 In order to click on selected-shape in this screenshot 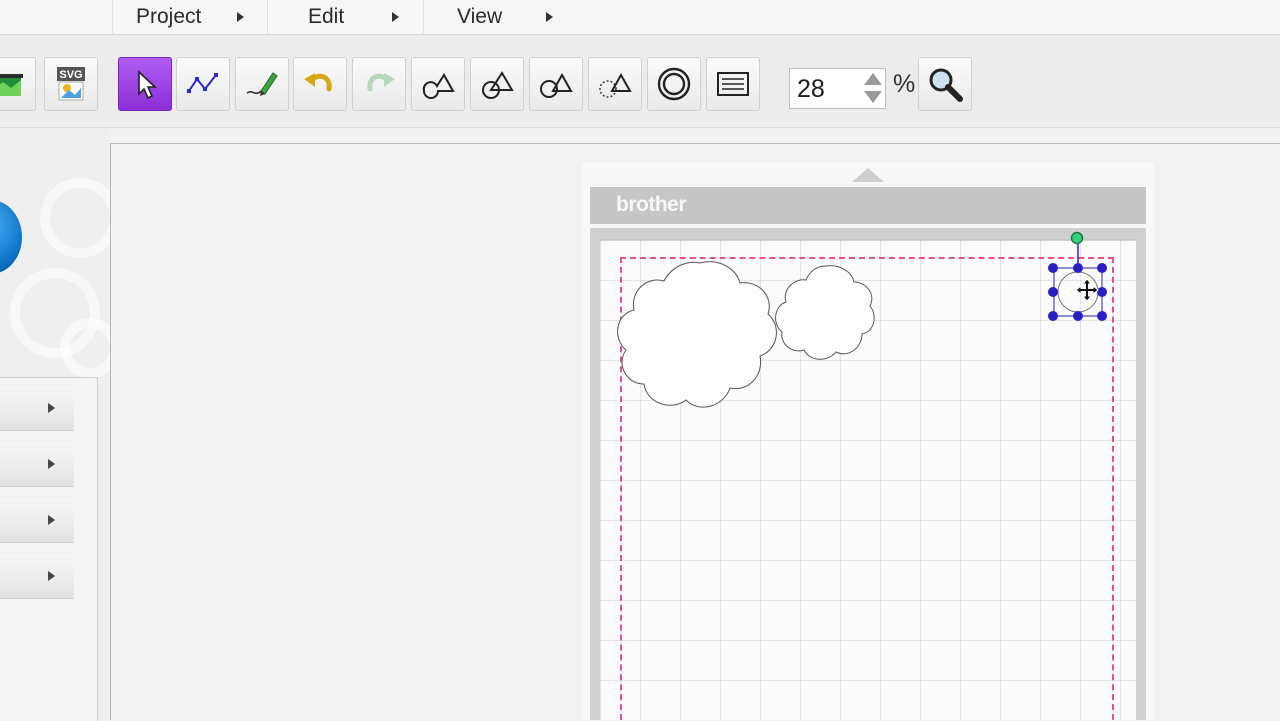, I will do `click(1078, 278)`.